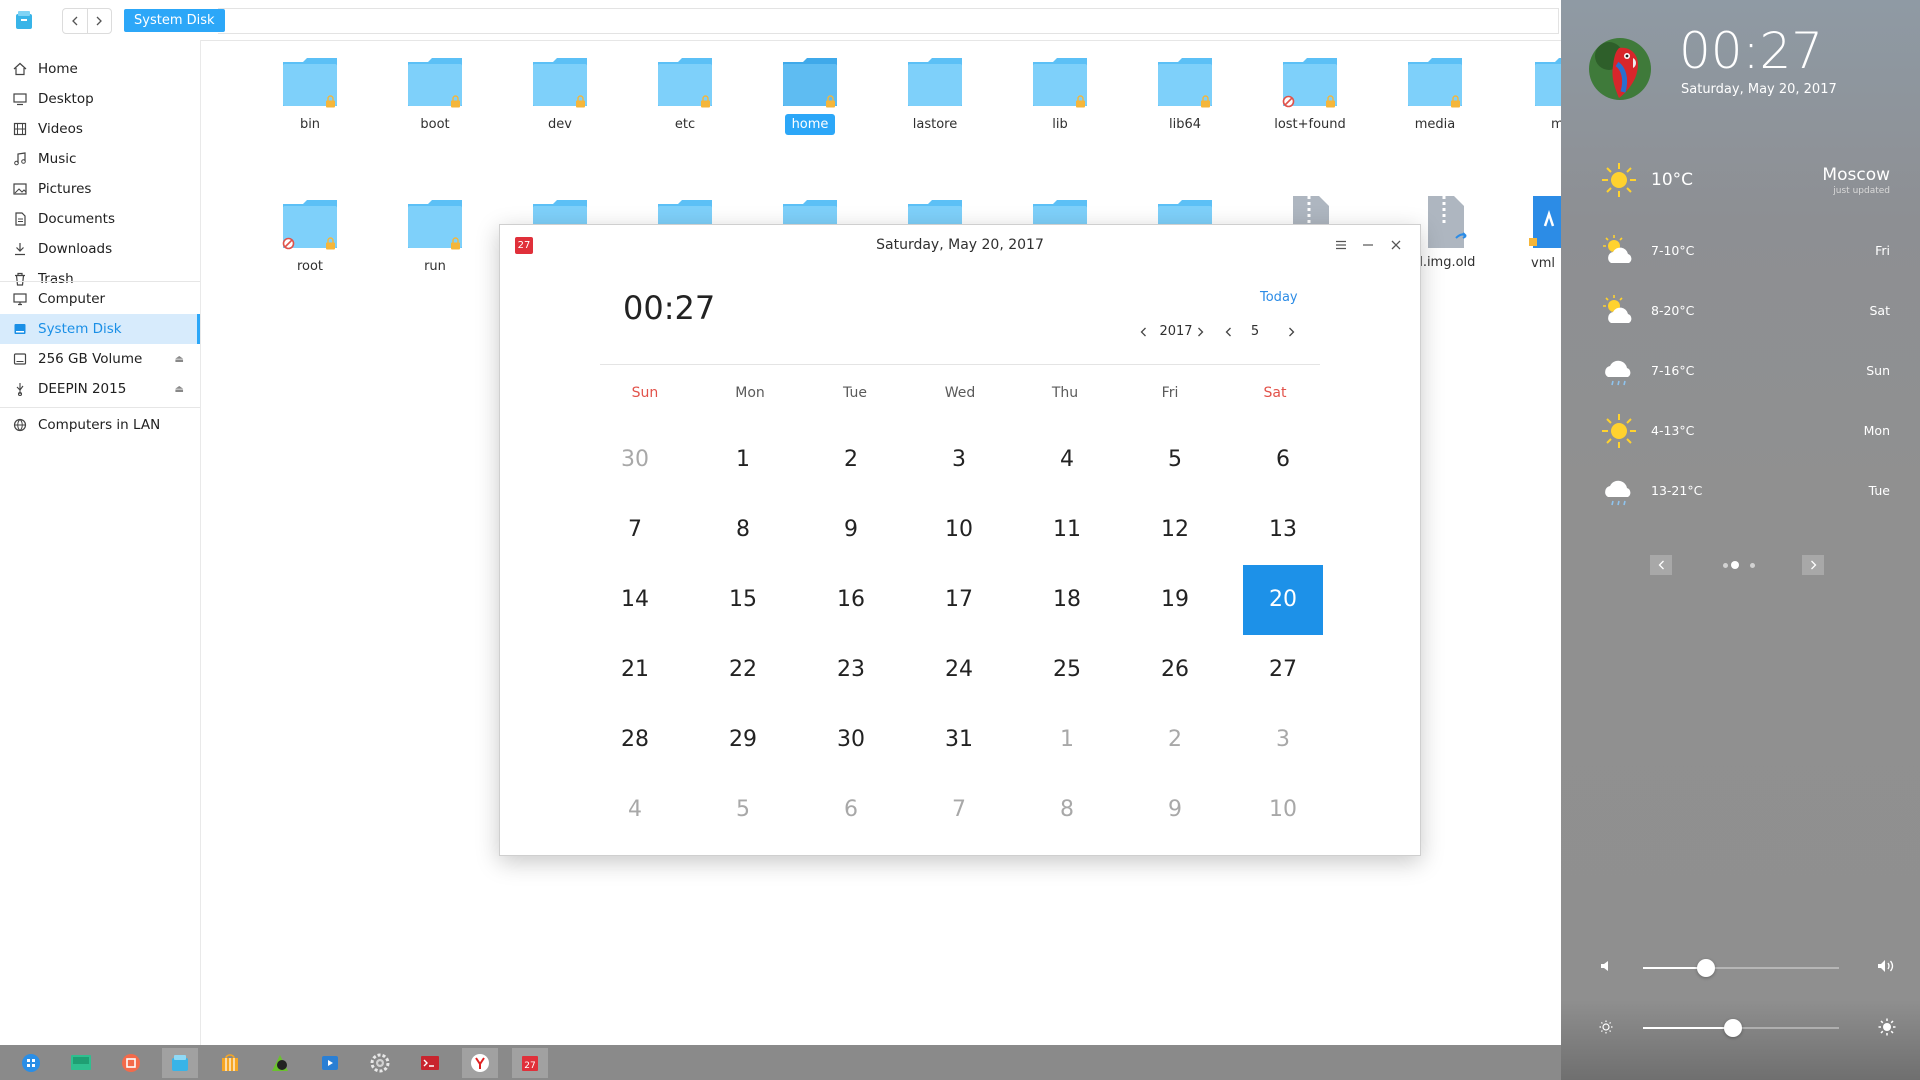 Image resolution: width=1920 pixels, height=1080 pixels. Describe the element at coordinates (685, 94) in the screenshot. I see `folder-etc: etc` at that location.